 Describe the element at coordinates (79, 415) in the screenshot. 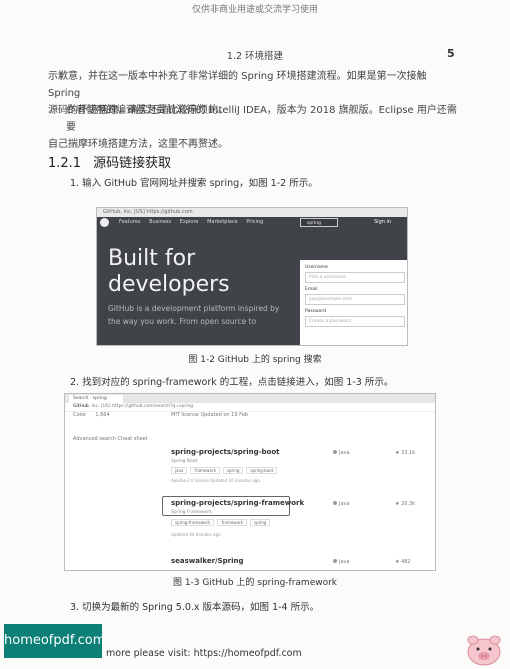

I see `repos-label: Code` at that location.